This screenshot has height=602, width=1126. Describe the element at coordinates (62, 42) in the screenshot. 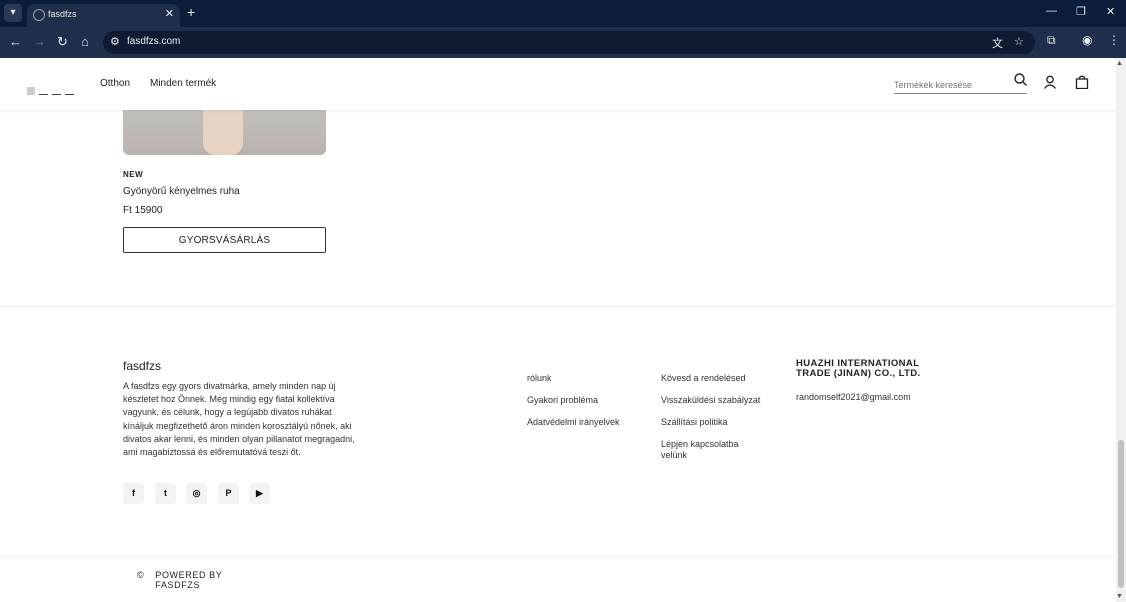

I see `reload-icon: ↻` at that location.